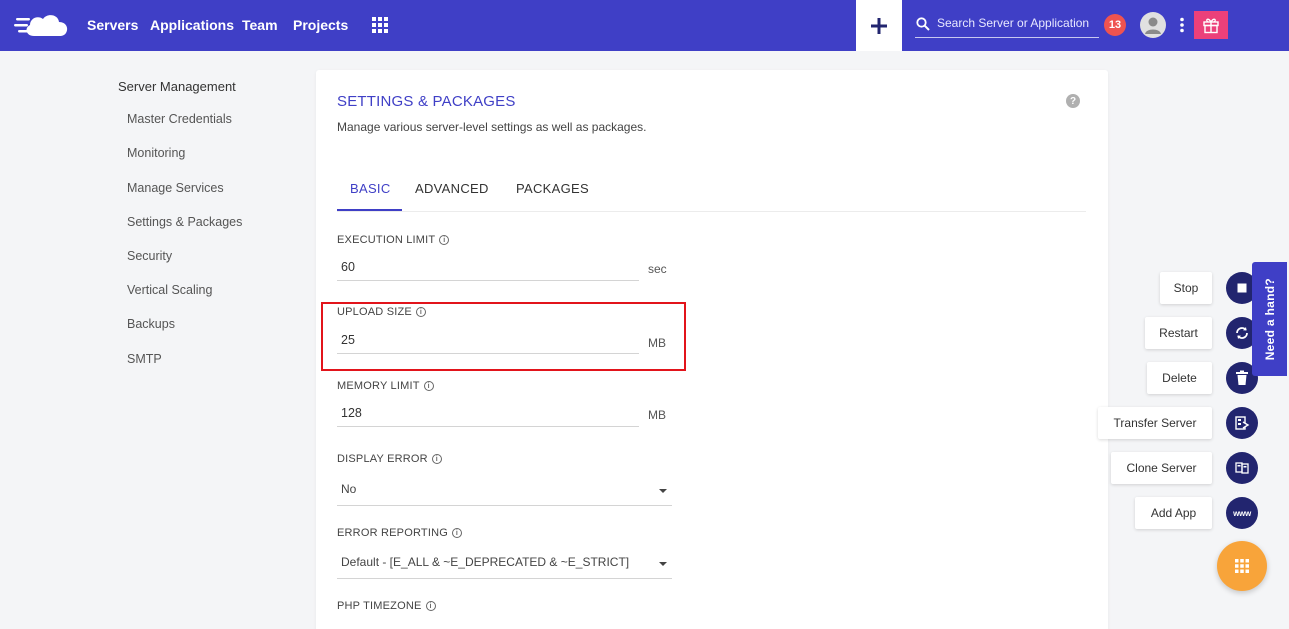 Image resolution: width=1289 pixels, height=629 pixels. Describe the element at coordinates (657, 269) in the screenshot. I see `execution-limit-unit: sec` at that location.